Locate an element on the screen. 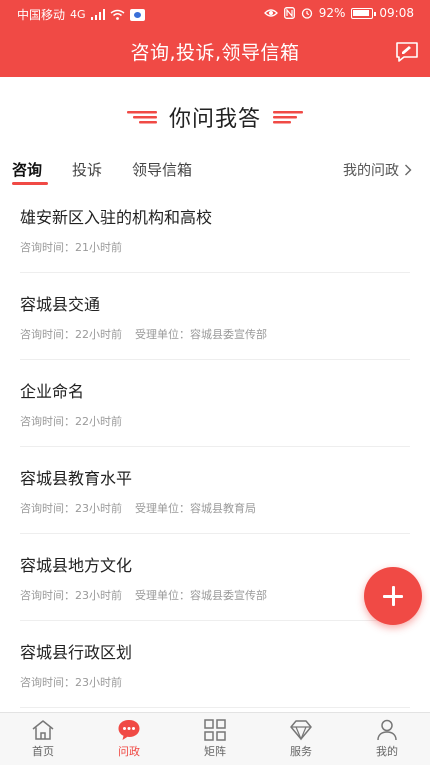 The image size is (430, 765). page-title: 咨询,投诉,领导信箱 is located at coordinates (215, 53).